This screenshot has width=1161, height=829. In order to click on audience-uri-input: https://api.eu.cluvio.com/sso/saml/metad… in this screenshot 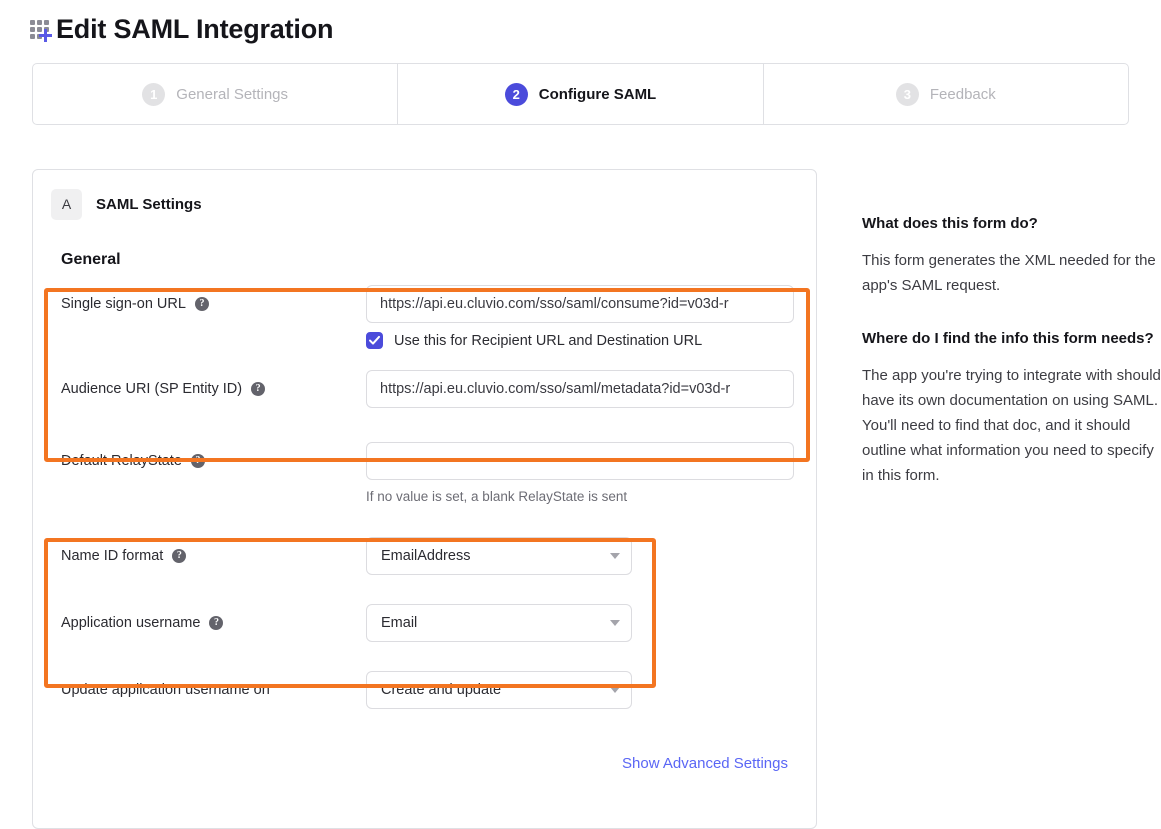, I will do `click(580, 389)`.